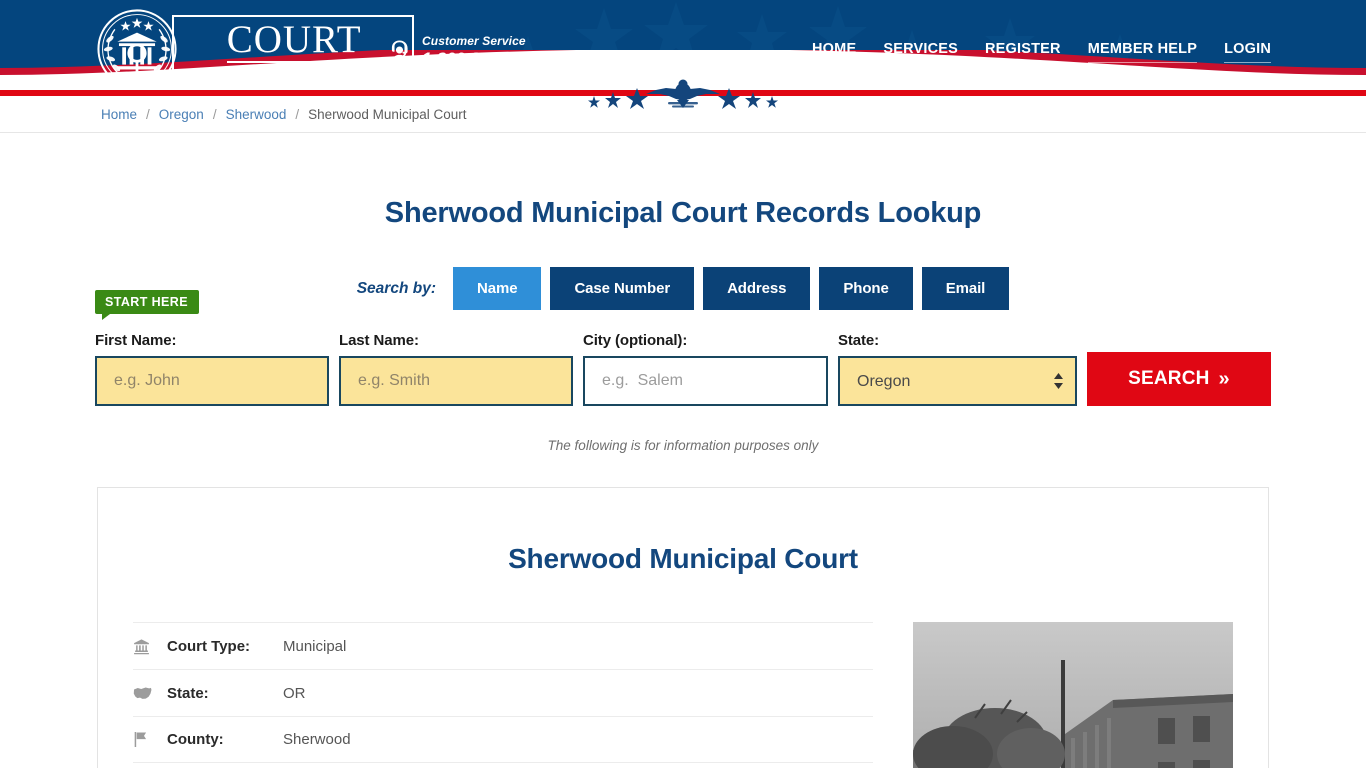 The image size is (1366, 768). I want to click on customer-service-block: Customer Service 1-800-309-9351, so click(464, 51).